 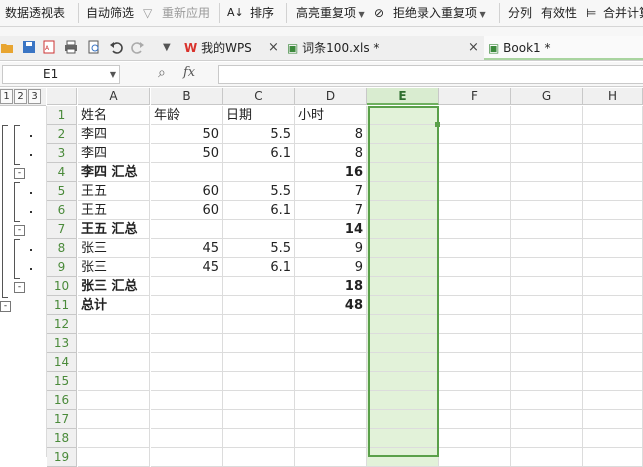 What do you see at coordinates (331, 115) in the screenshot?
I see `grid-cell: 小时` at bounding box center [331, 115].